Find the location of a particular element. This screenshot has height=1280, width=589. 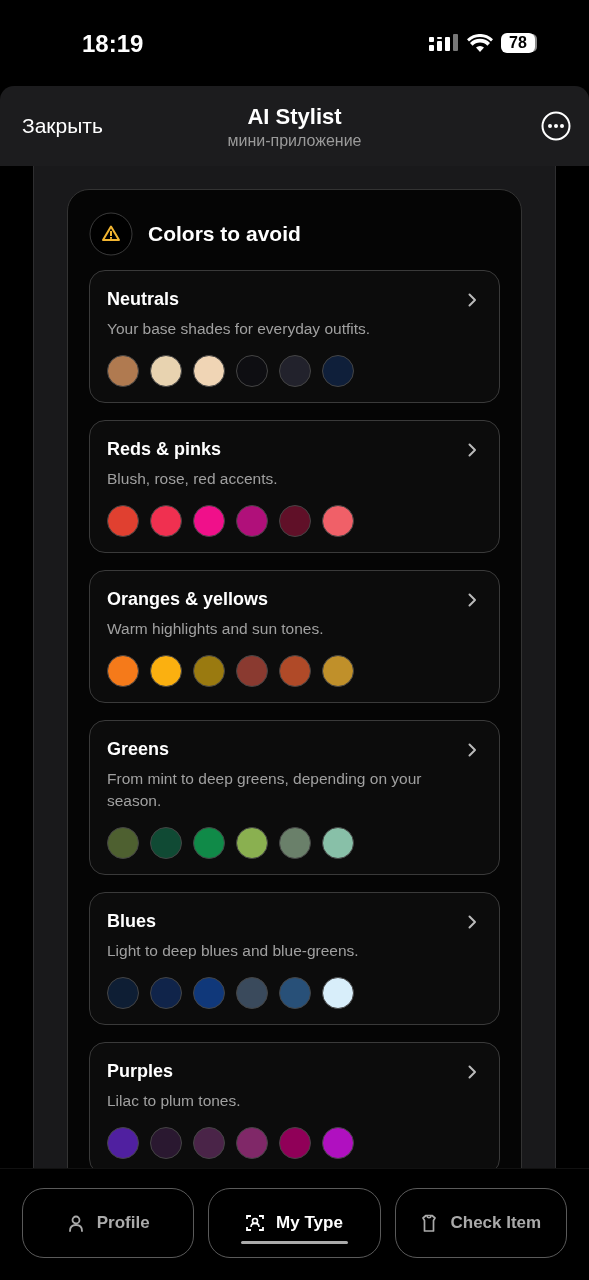

person-icon is located at coordinates (75, 1223).